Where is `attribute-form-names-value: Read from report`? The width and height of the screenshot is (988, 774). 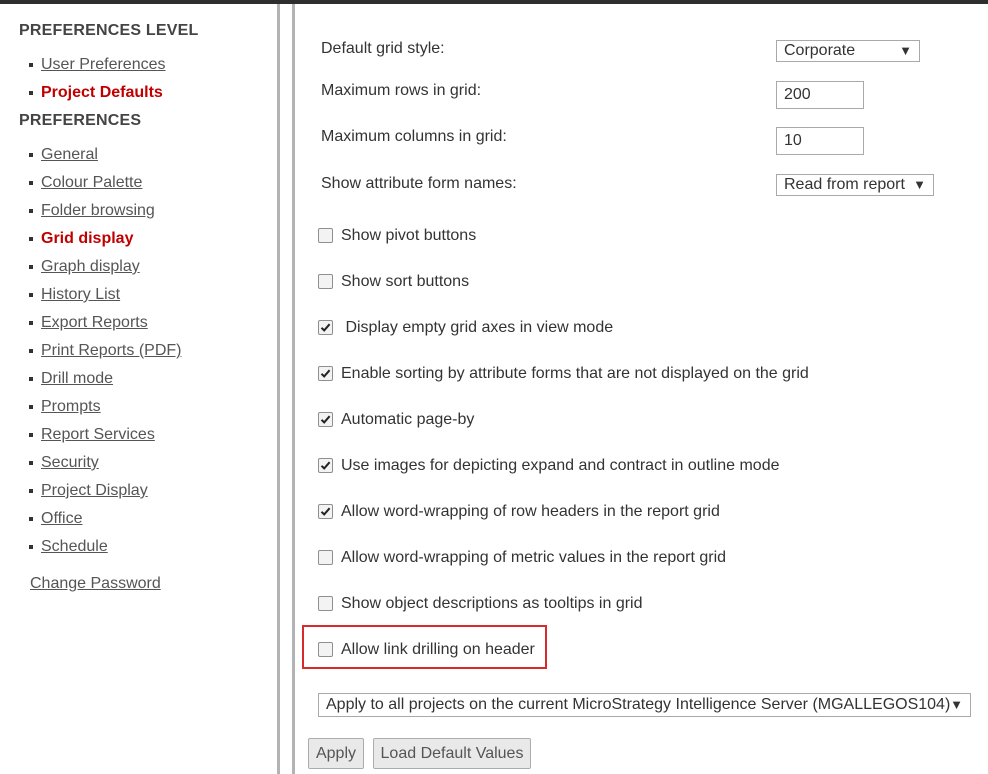 attribute-form-names-value: Read from report is located at coordinates (844, 184).